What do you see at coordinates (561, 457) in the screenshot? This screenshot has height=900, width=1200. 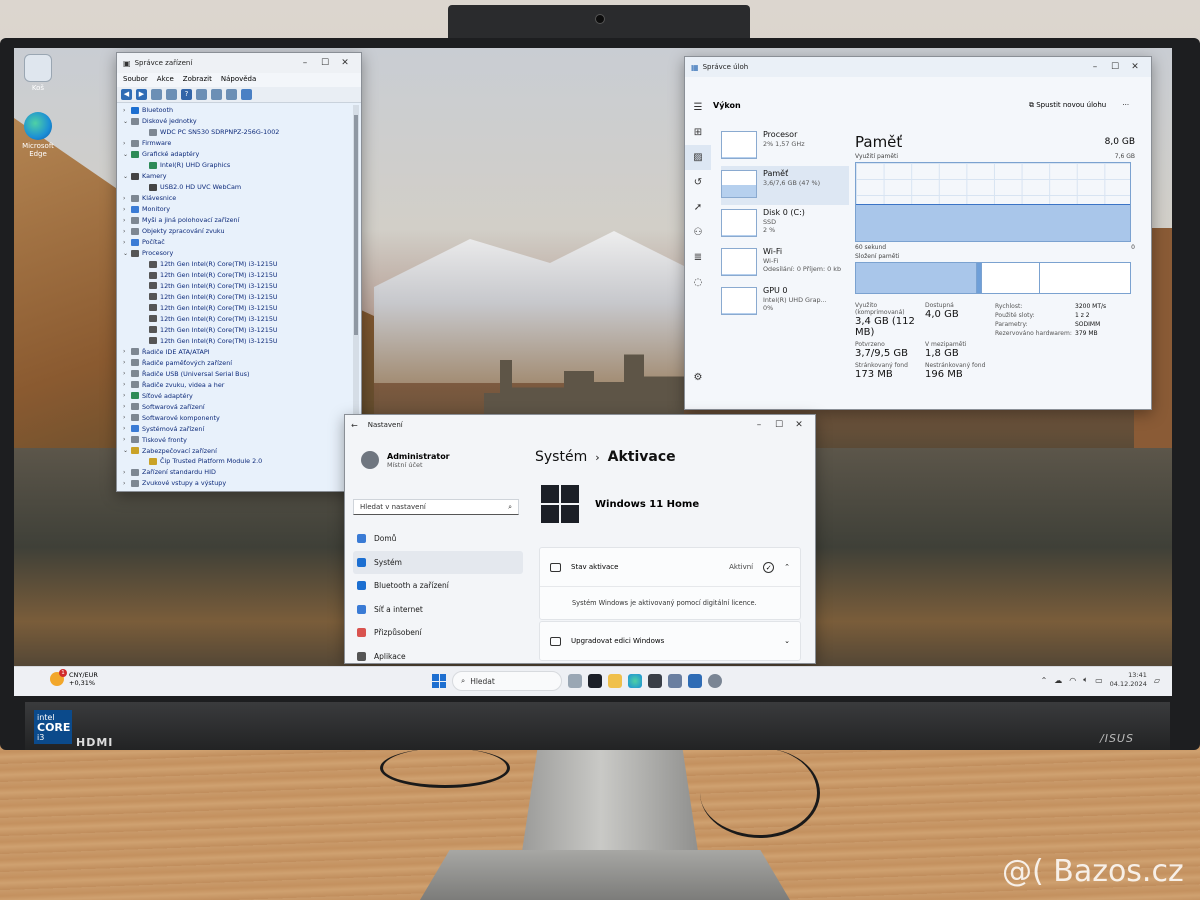 I see `breadcrumb-parent: Systém` at bounding box center [561, 457].